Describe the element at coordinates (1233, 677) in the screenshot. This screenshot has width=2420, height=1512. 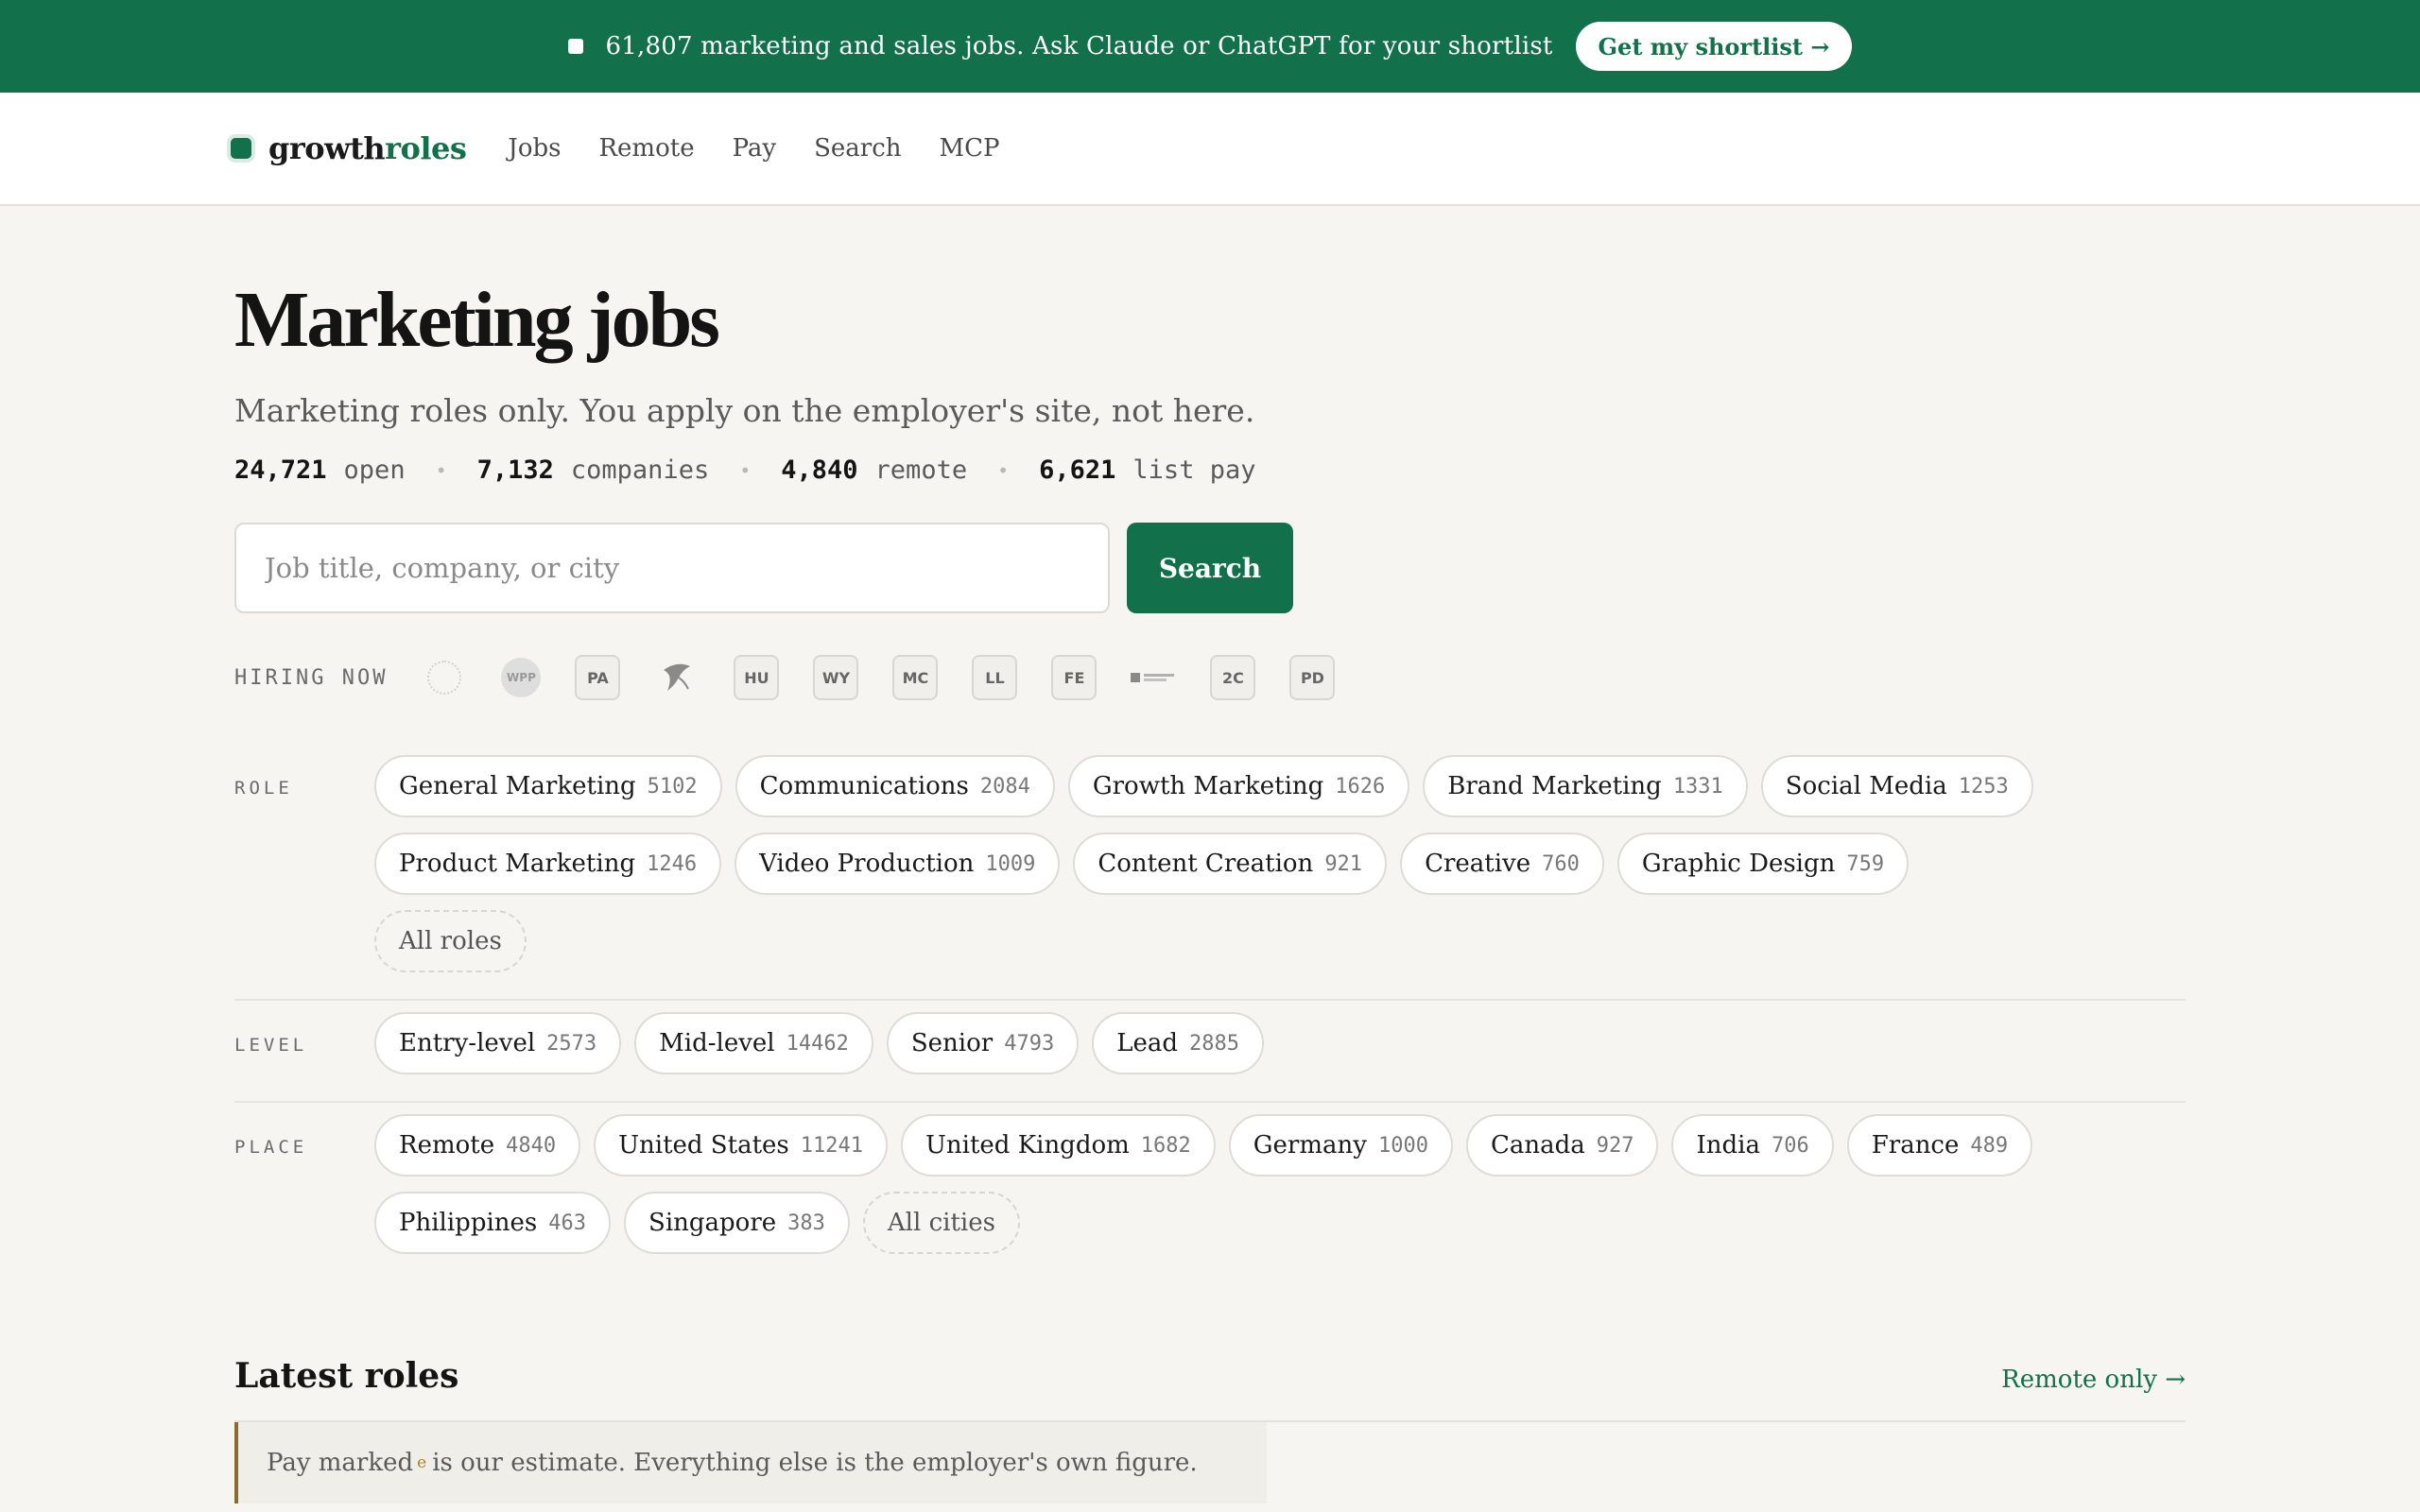
I see `company-logo-2c: 2C` at that location.